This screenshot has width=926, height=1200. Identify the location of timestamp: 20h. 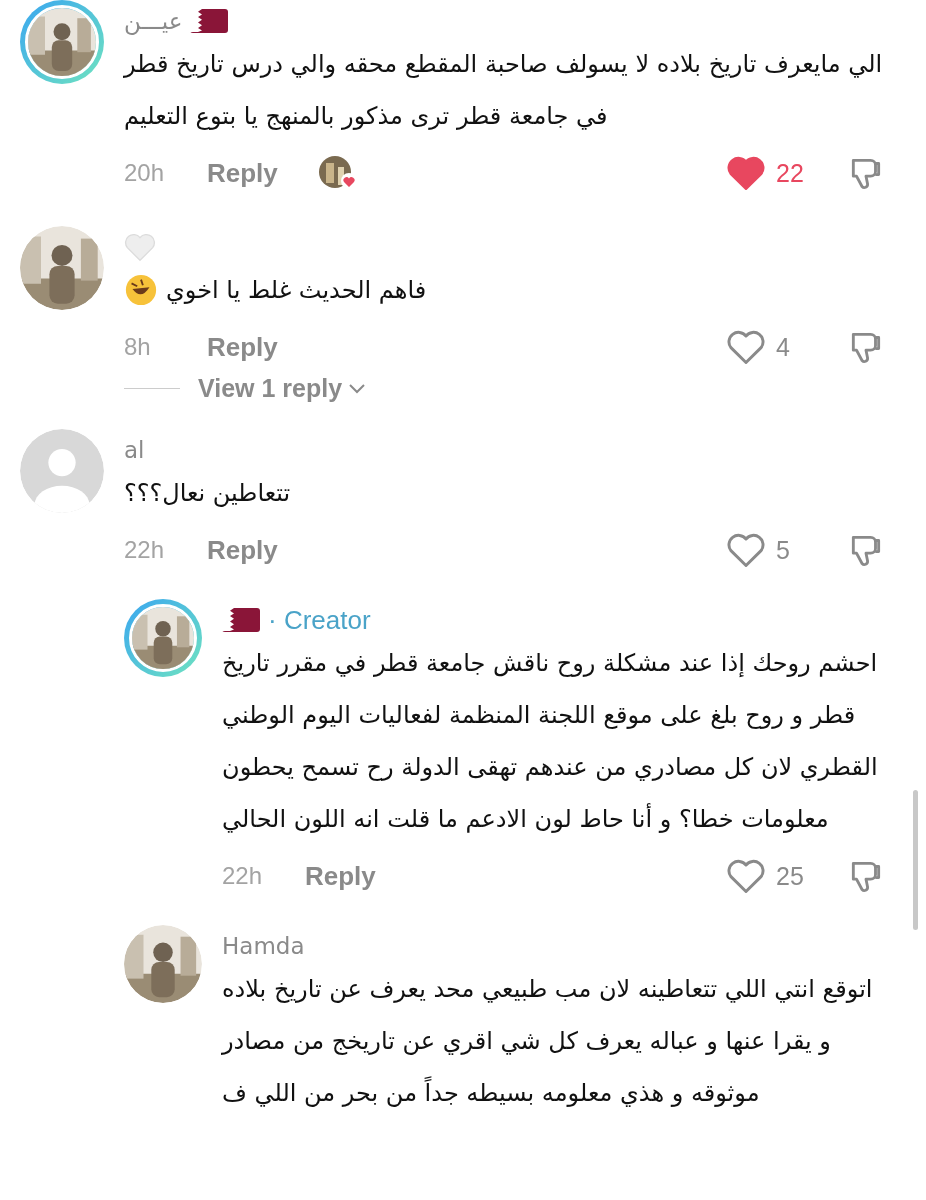
(145, 173).